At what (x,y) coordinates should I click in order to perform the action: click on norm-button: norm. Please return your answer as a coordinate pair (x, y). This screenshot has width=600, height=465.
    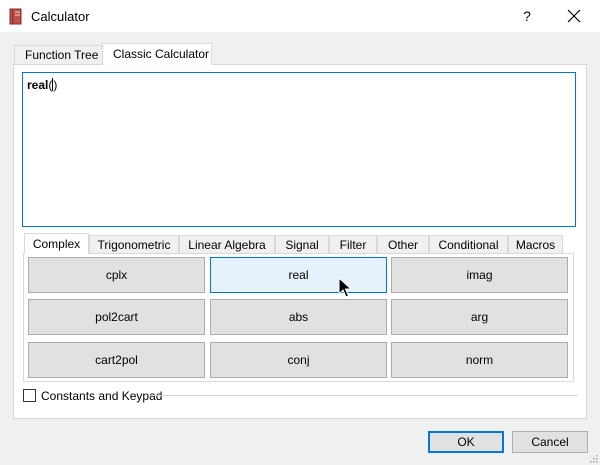
    Looking at the image, I should click on (479, 360).